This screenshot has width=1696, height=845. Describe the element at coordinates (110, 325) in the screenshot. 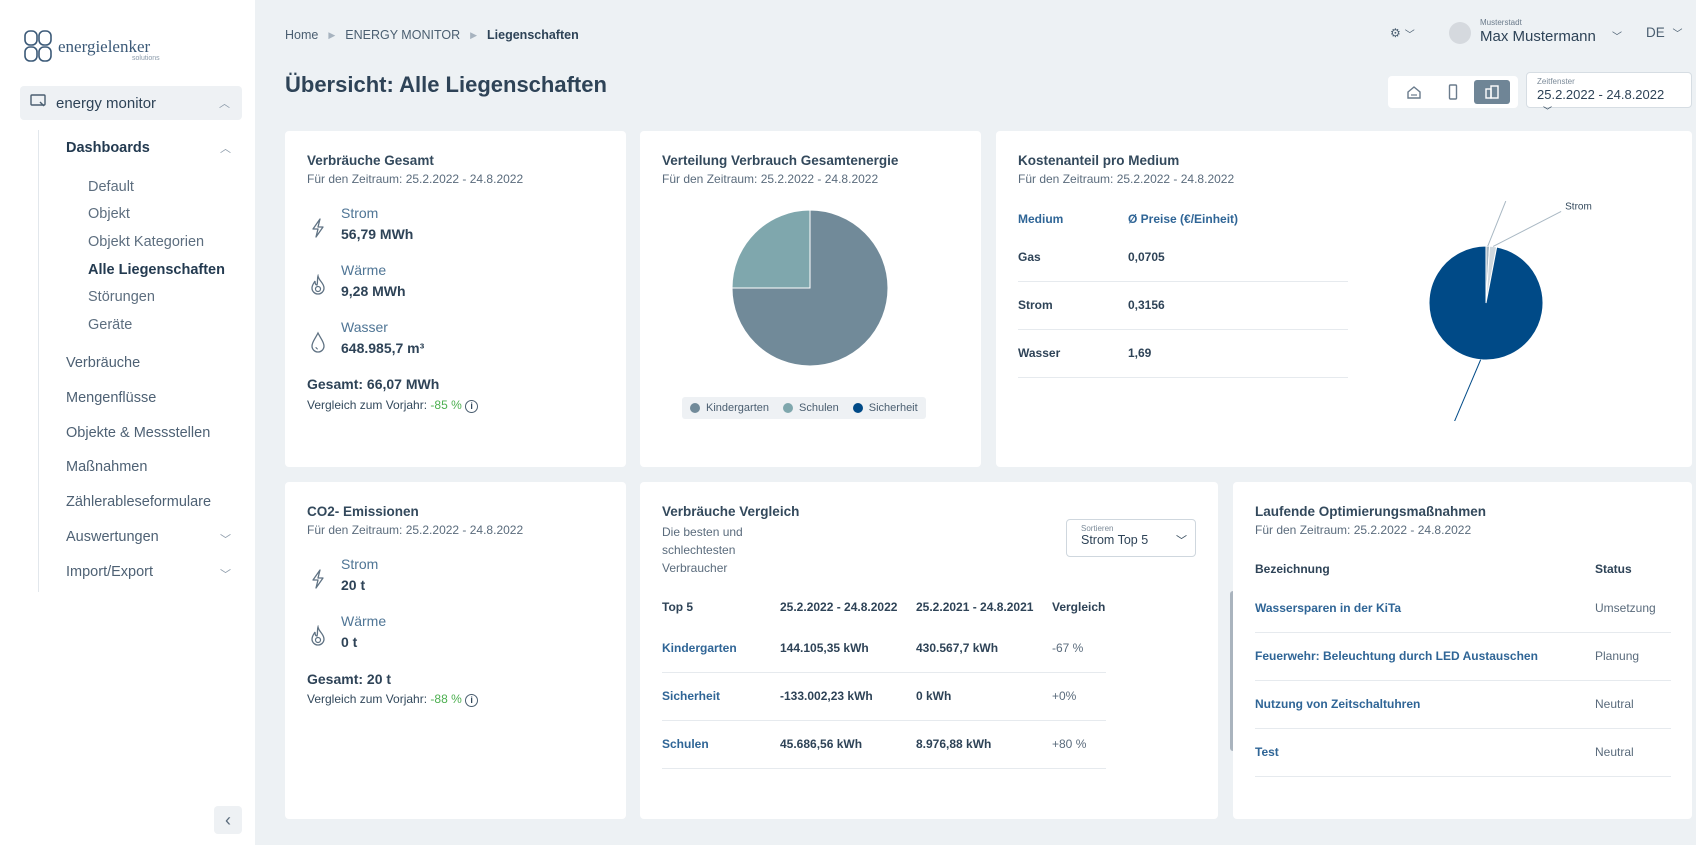

I see `nav-dashboard-geraete: Geräte` at that location.